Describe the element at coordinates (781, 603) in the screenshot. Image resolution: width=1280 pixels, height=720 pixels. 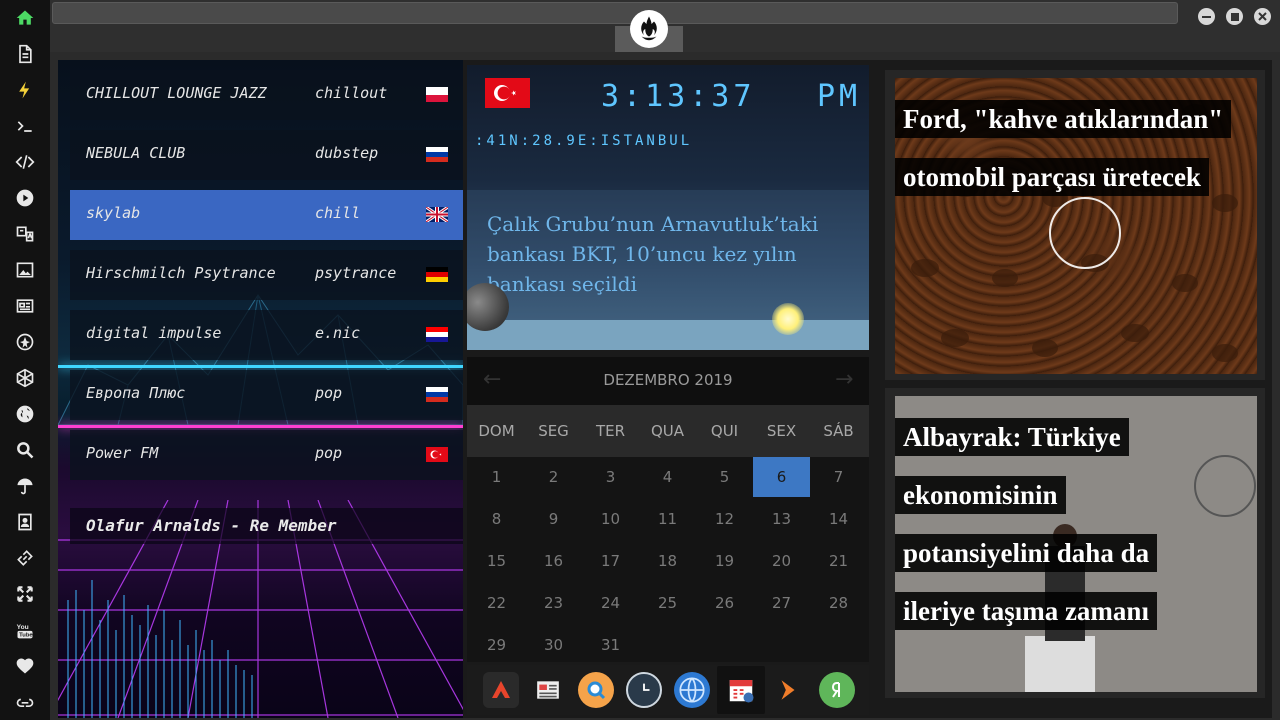
I see `calendar-day: 27` at that location.